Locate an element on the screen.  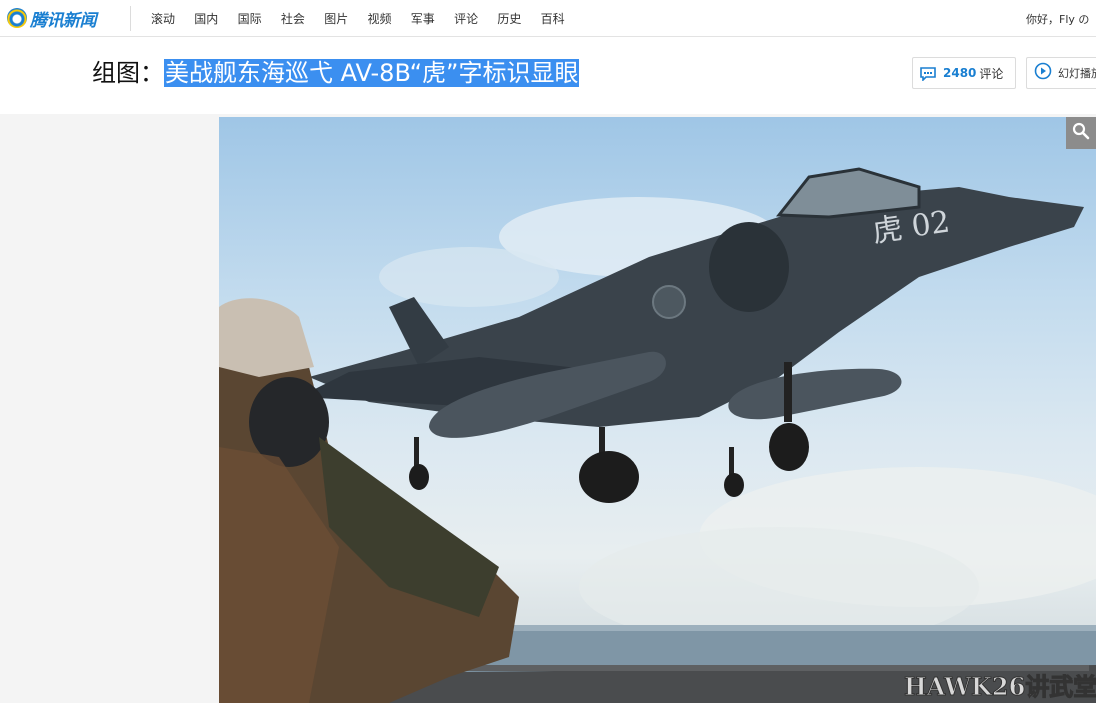
title-prefix: 组图： is located at coordinates (128, 73).